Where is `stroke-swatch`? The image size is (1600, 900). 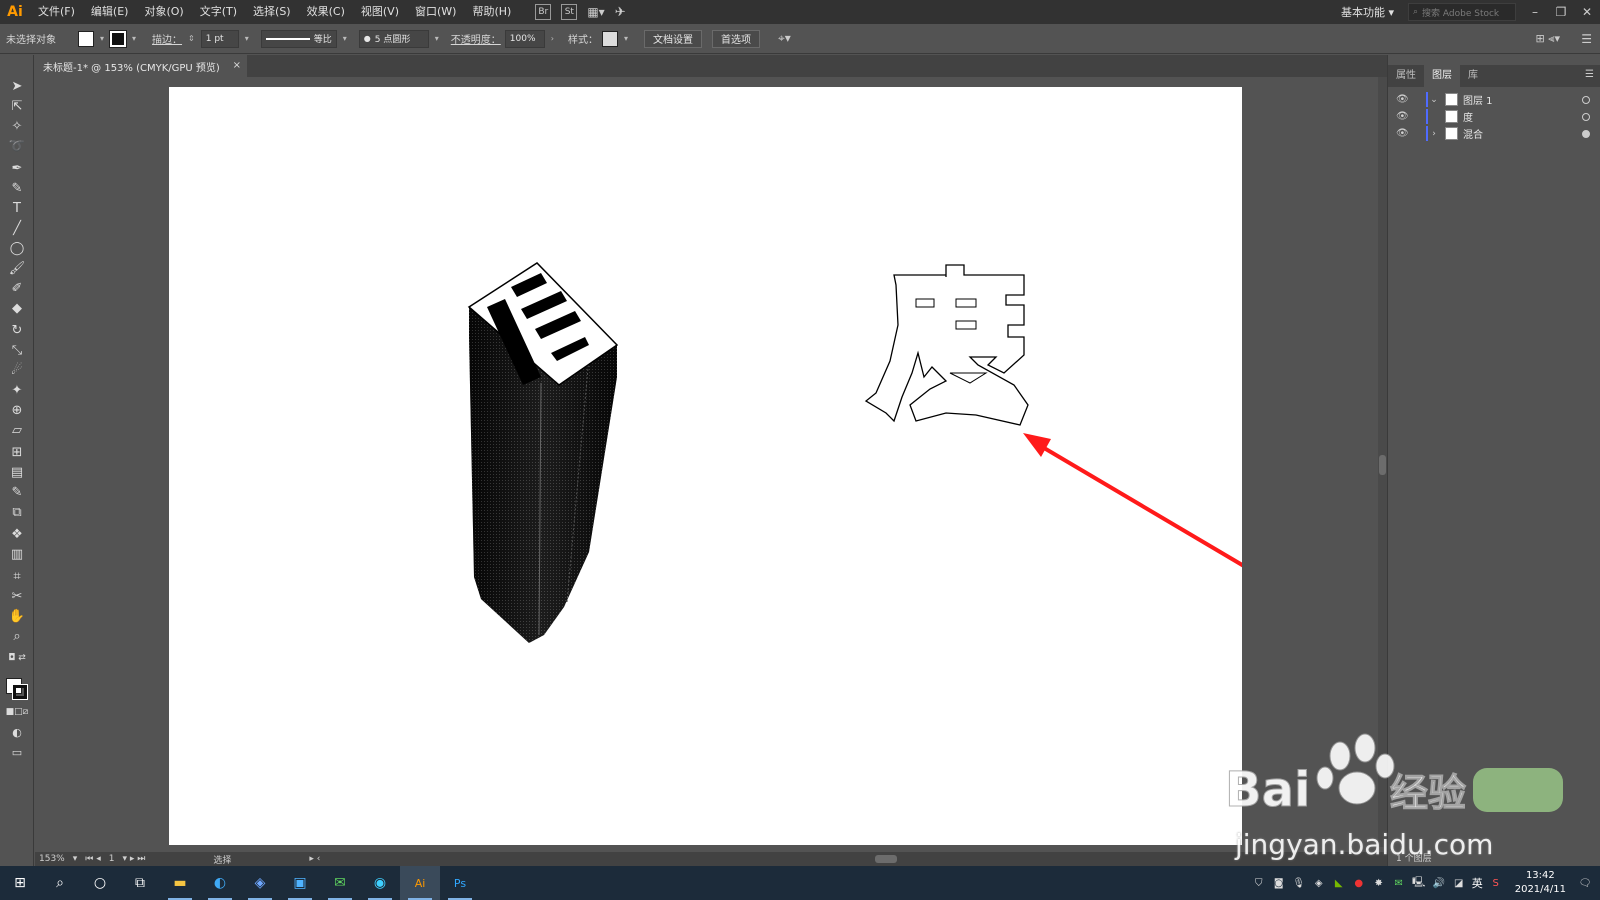
stroke-swatch is located at coordinates (118, 38).